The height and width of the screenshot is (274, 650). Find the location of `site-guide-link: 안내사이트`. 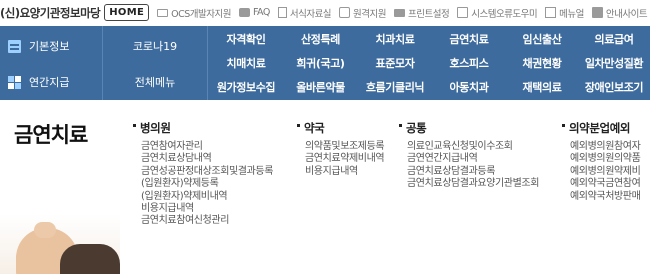

site-guide-link: 안내사이트 is located at coordinates (619, 13).